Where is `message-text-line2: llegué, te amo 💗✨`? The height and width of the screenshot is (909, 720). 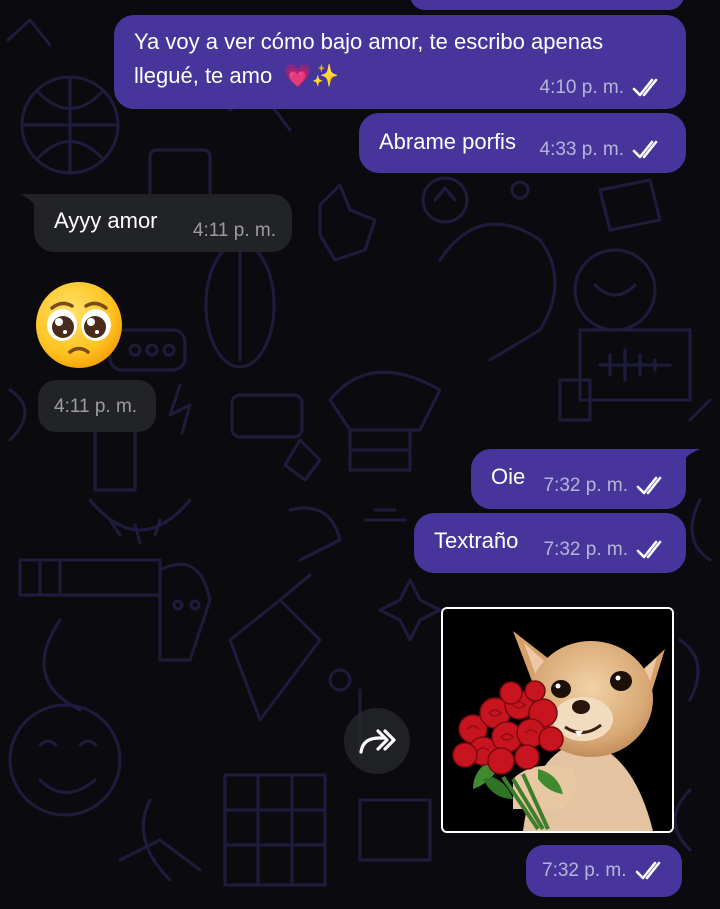 message-text-line2: llegué, te amo 💗✨ is located at coordinates (236, 76).